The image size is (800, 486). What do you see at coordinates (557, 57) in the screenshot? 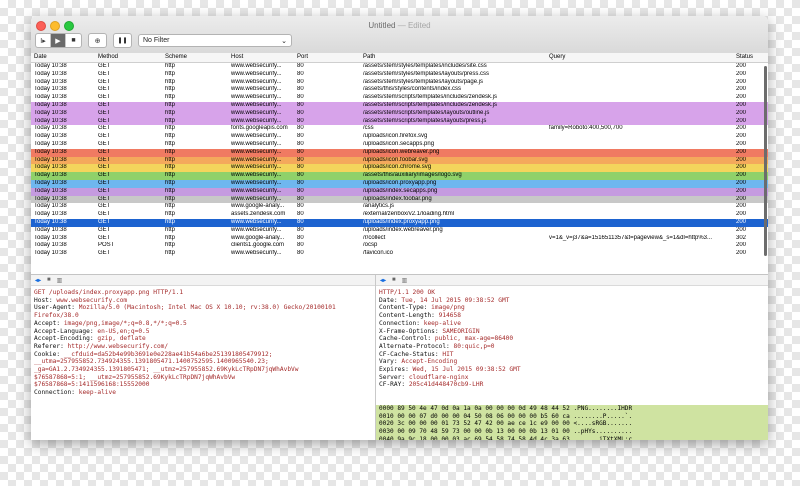
I see `column-header-query: Query` at bounding box center [557, 57].